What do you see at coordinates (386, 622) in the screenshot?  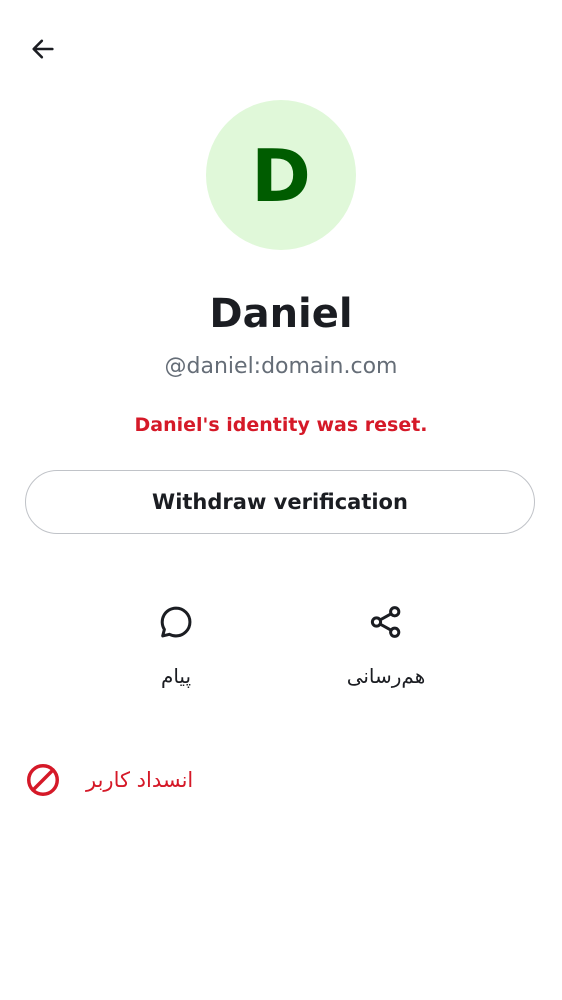 I see `share-icon` at bounding box center [386, 622].